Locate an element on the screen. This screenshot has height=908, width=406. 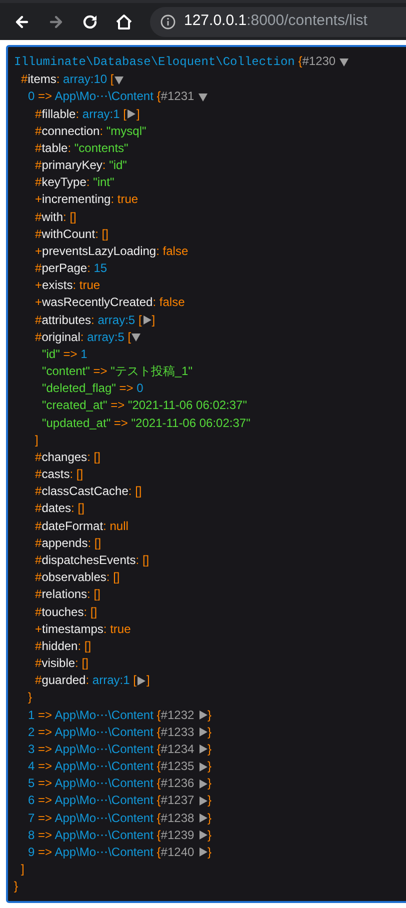
property-entry: +incrementing: true is located at coordinates (86, 199).